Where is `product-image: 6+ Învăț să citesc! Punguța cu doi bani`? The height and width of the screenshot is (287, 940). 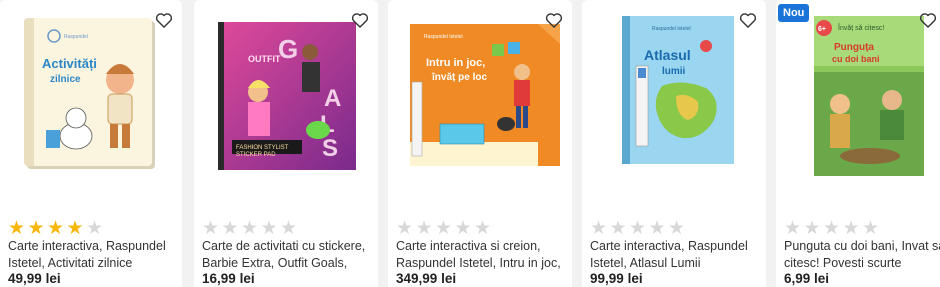 product-image: 6+ Învăț să citesc! Punguța cu doi bani is located at coordinates (858, 106).